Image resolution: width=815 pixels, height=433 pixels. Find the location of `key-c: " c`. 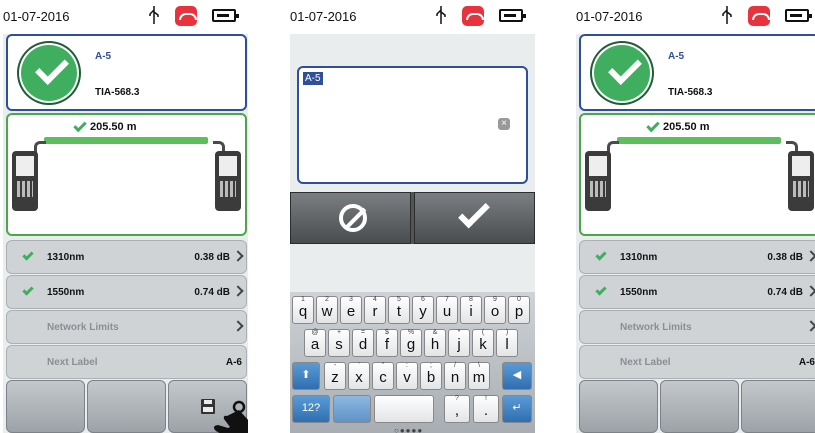

key-c: " c is located at coordinates (383, 376).